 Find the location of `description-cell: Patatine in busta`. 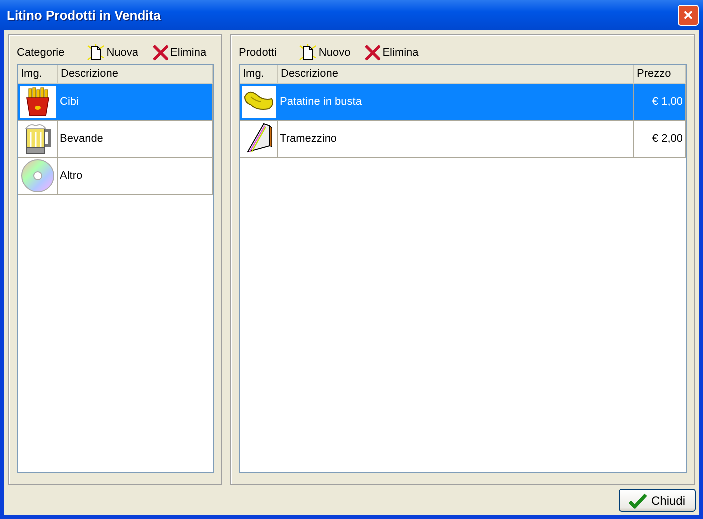

description-cell: Patatine in busta is located at coordinates (456, 102).